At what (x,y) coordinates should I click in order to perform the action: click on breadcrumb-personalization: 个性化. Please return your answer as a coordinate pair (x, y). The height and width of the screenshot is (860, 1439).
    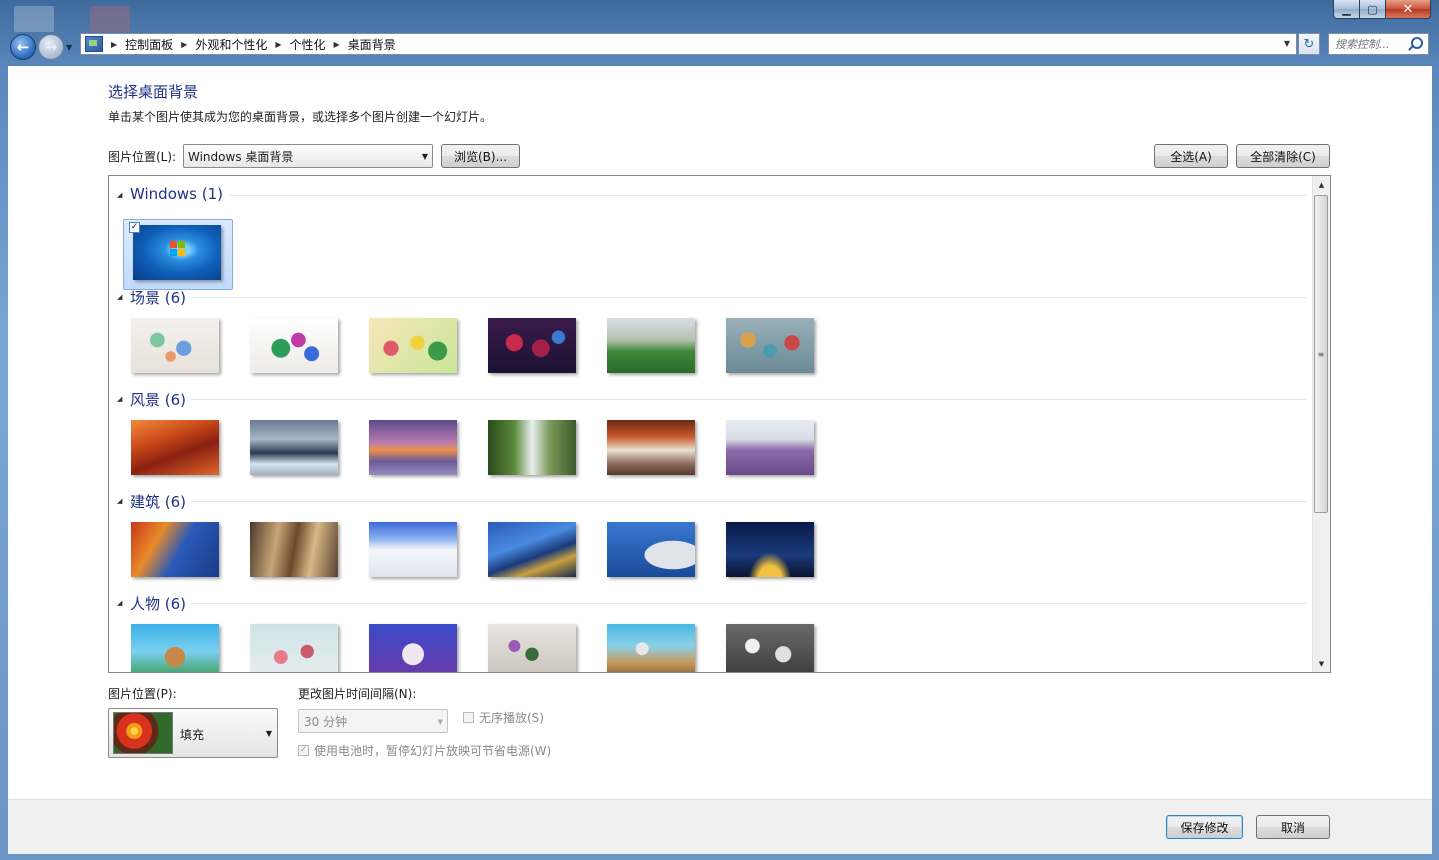
    Looking at the image, I should click on (308, 44).